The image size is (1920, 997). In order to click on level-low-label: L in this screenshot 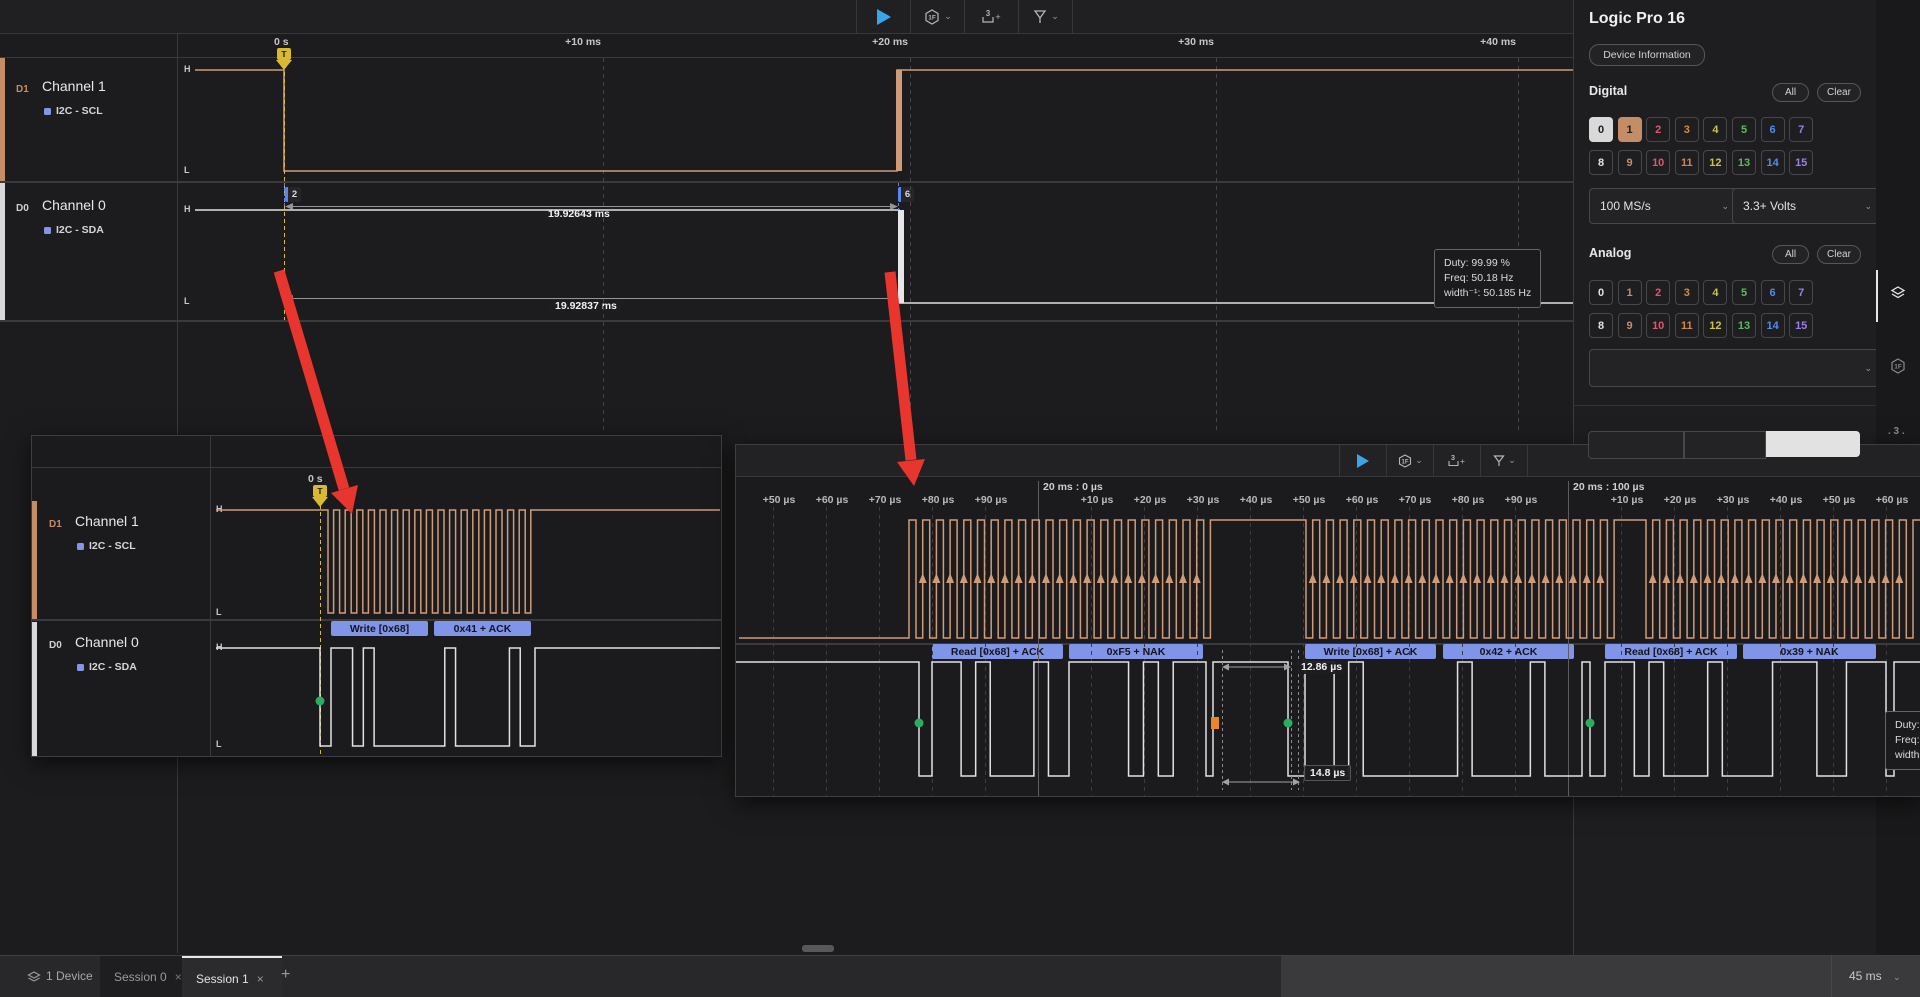, I will do `click(219, 612)`.